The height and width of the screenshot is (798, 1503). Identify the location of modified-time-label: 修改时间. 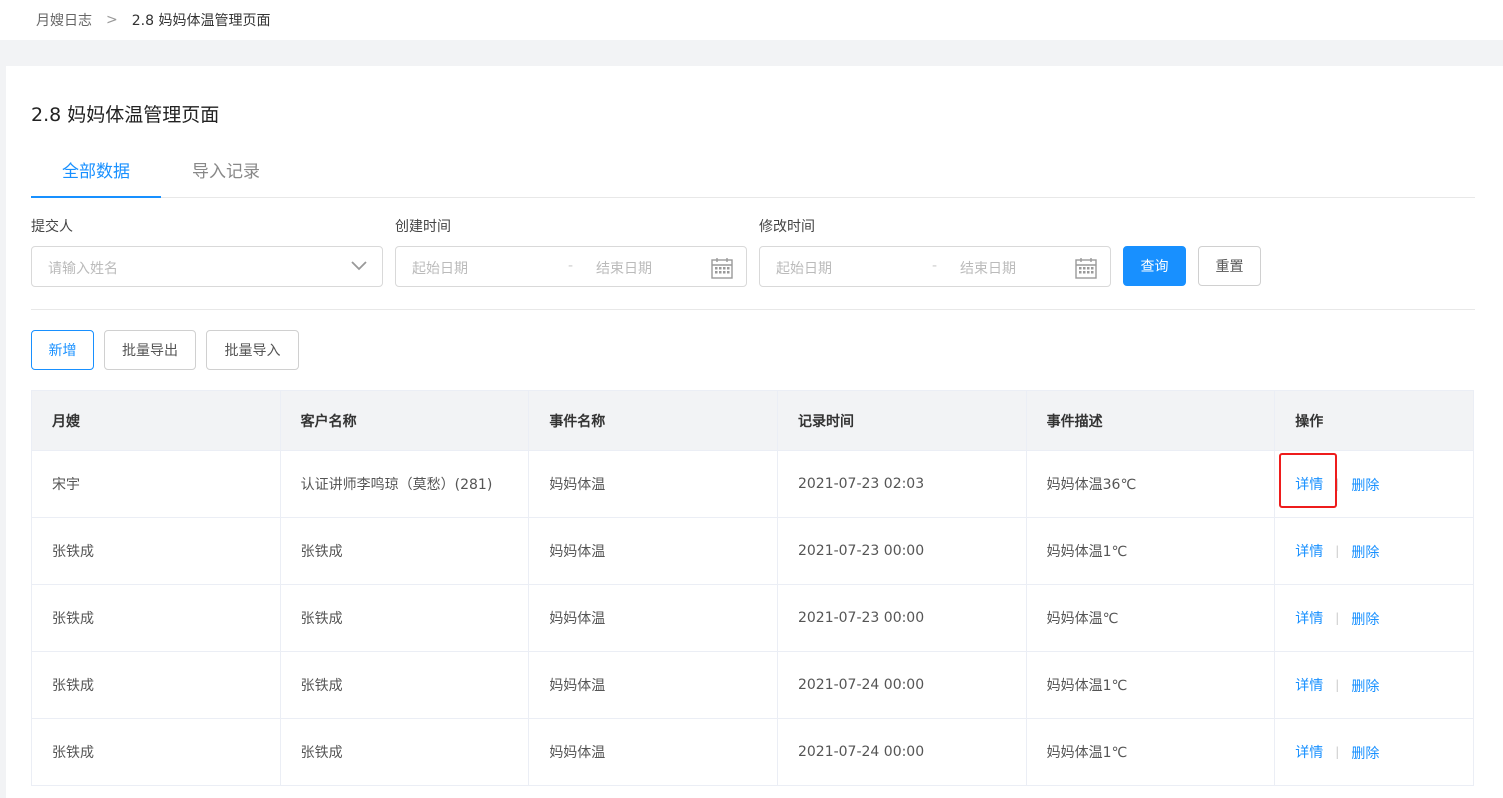
(787, 227).